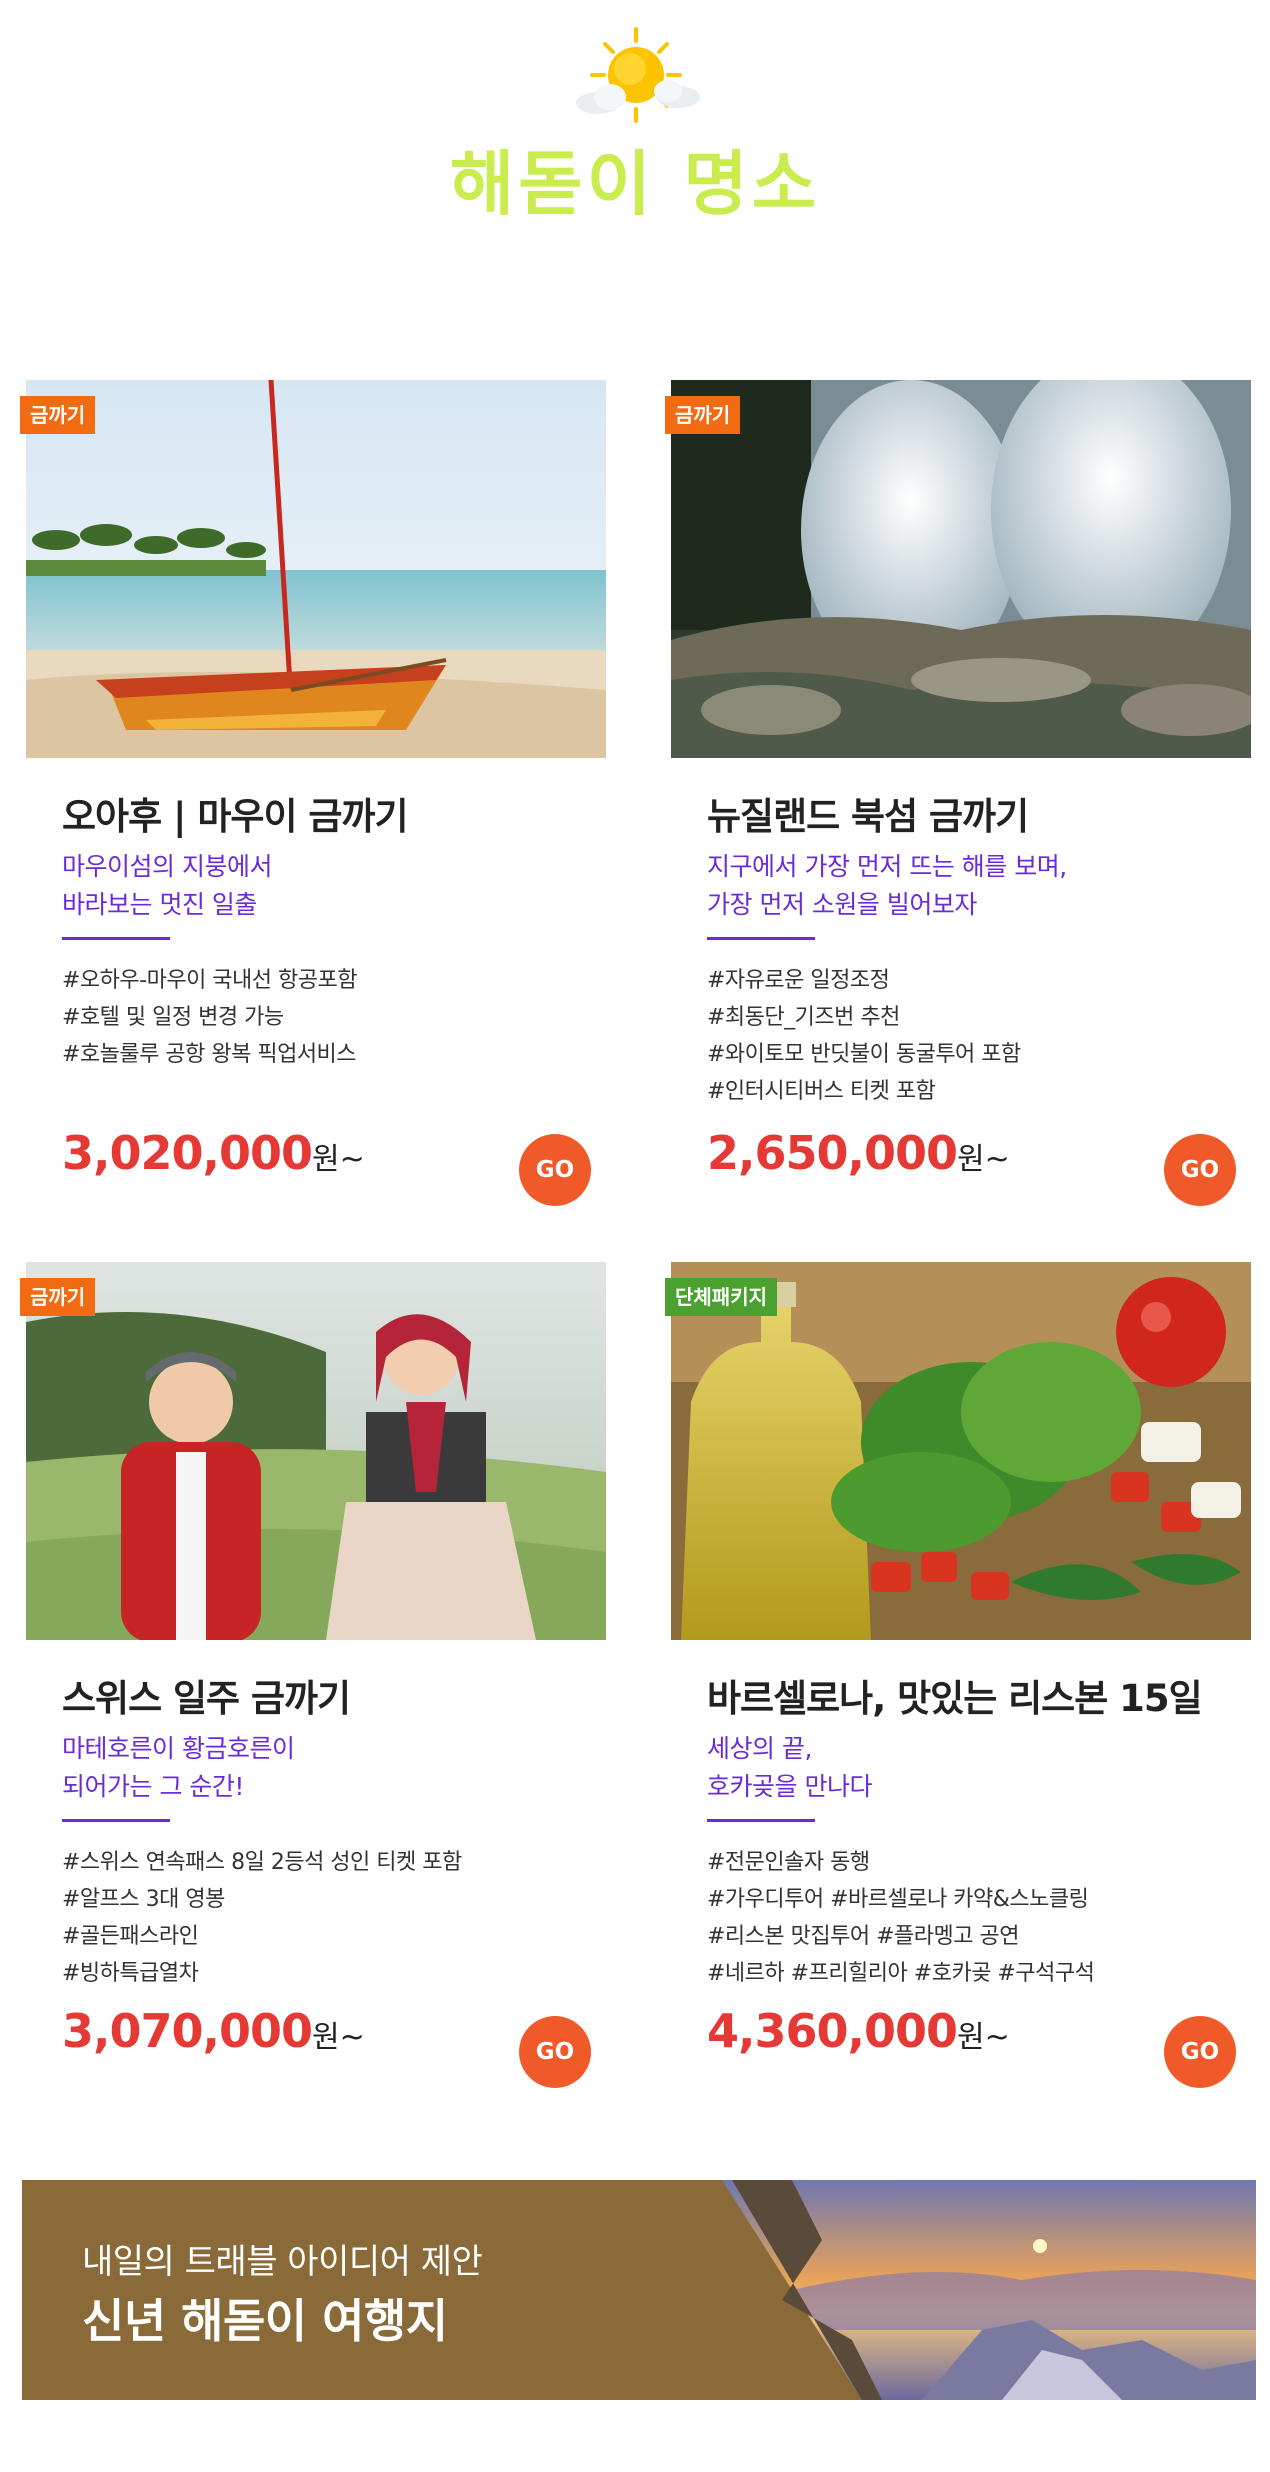  I want to click on product-price: 4,360,000원~, so click(858, 2031).